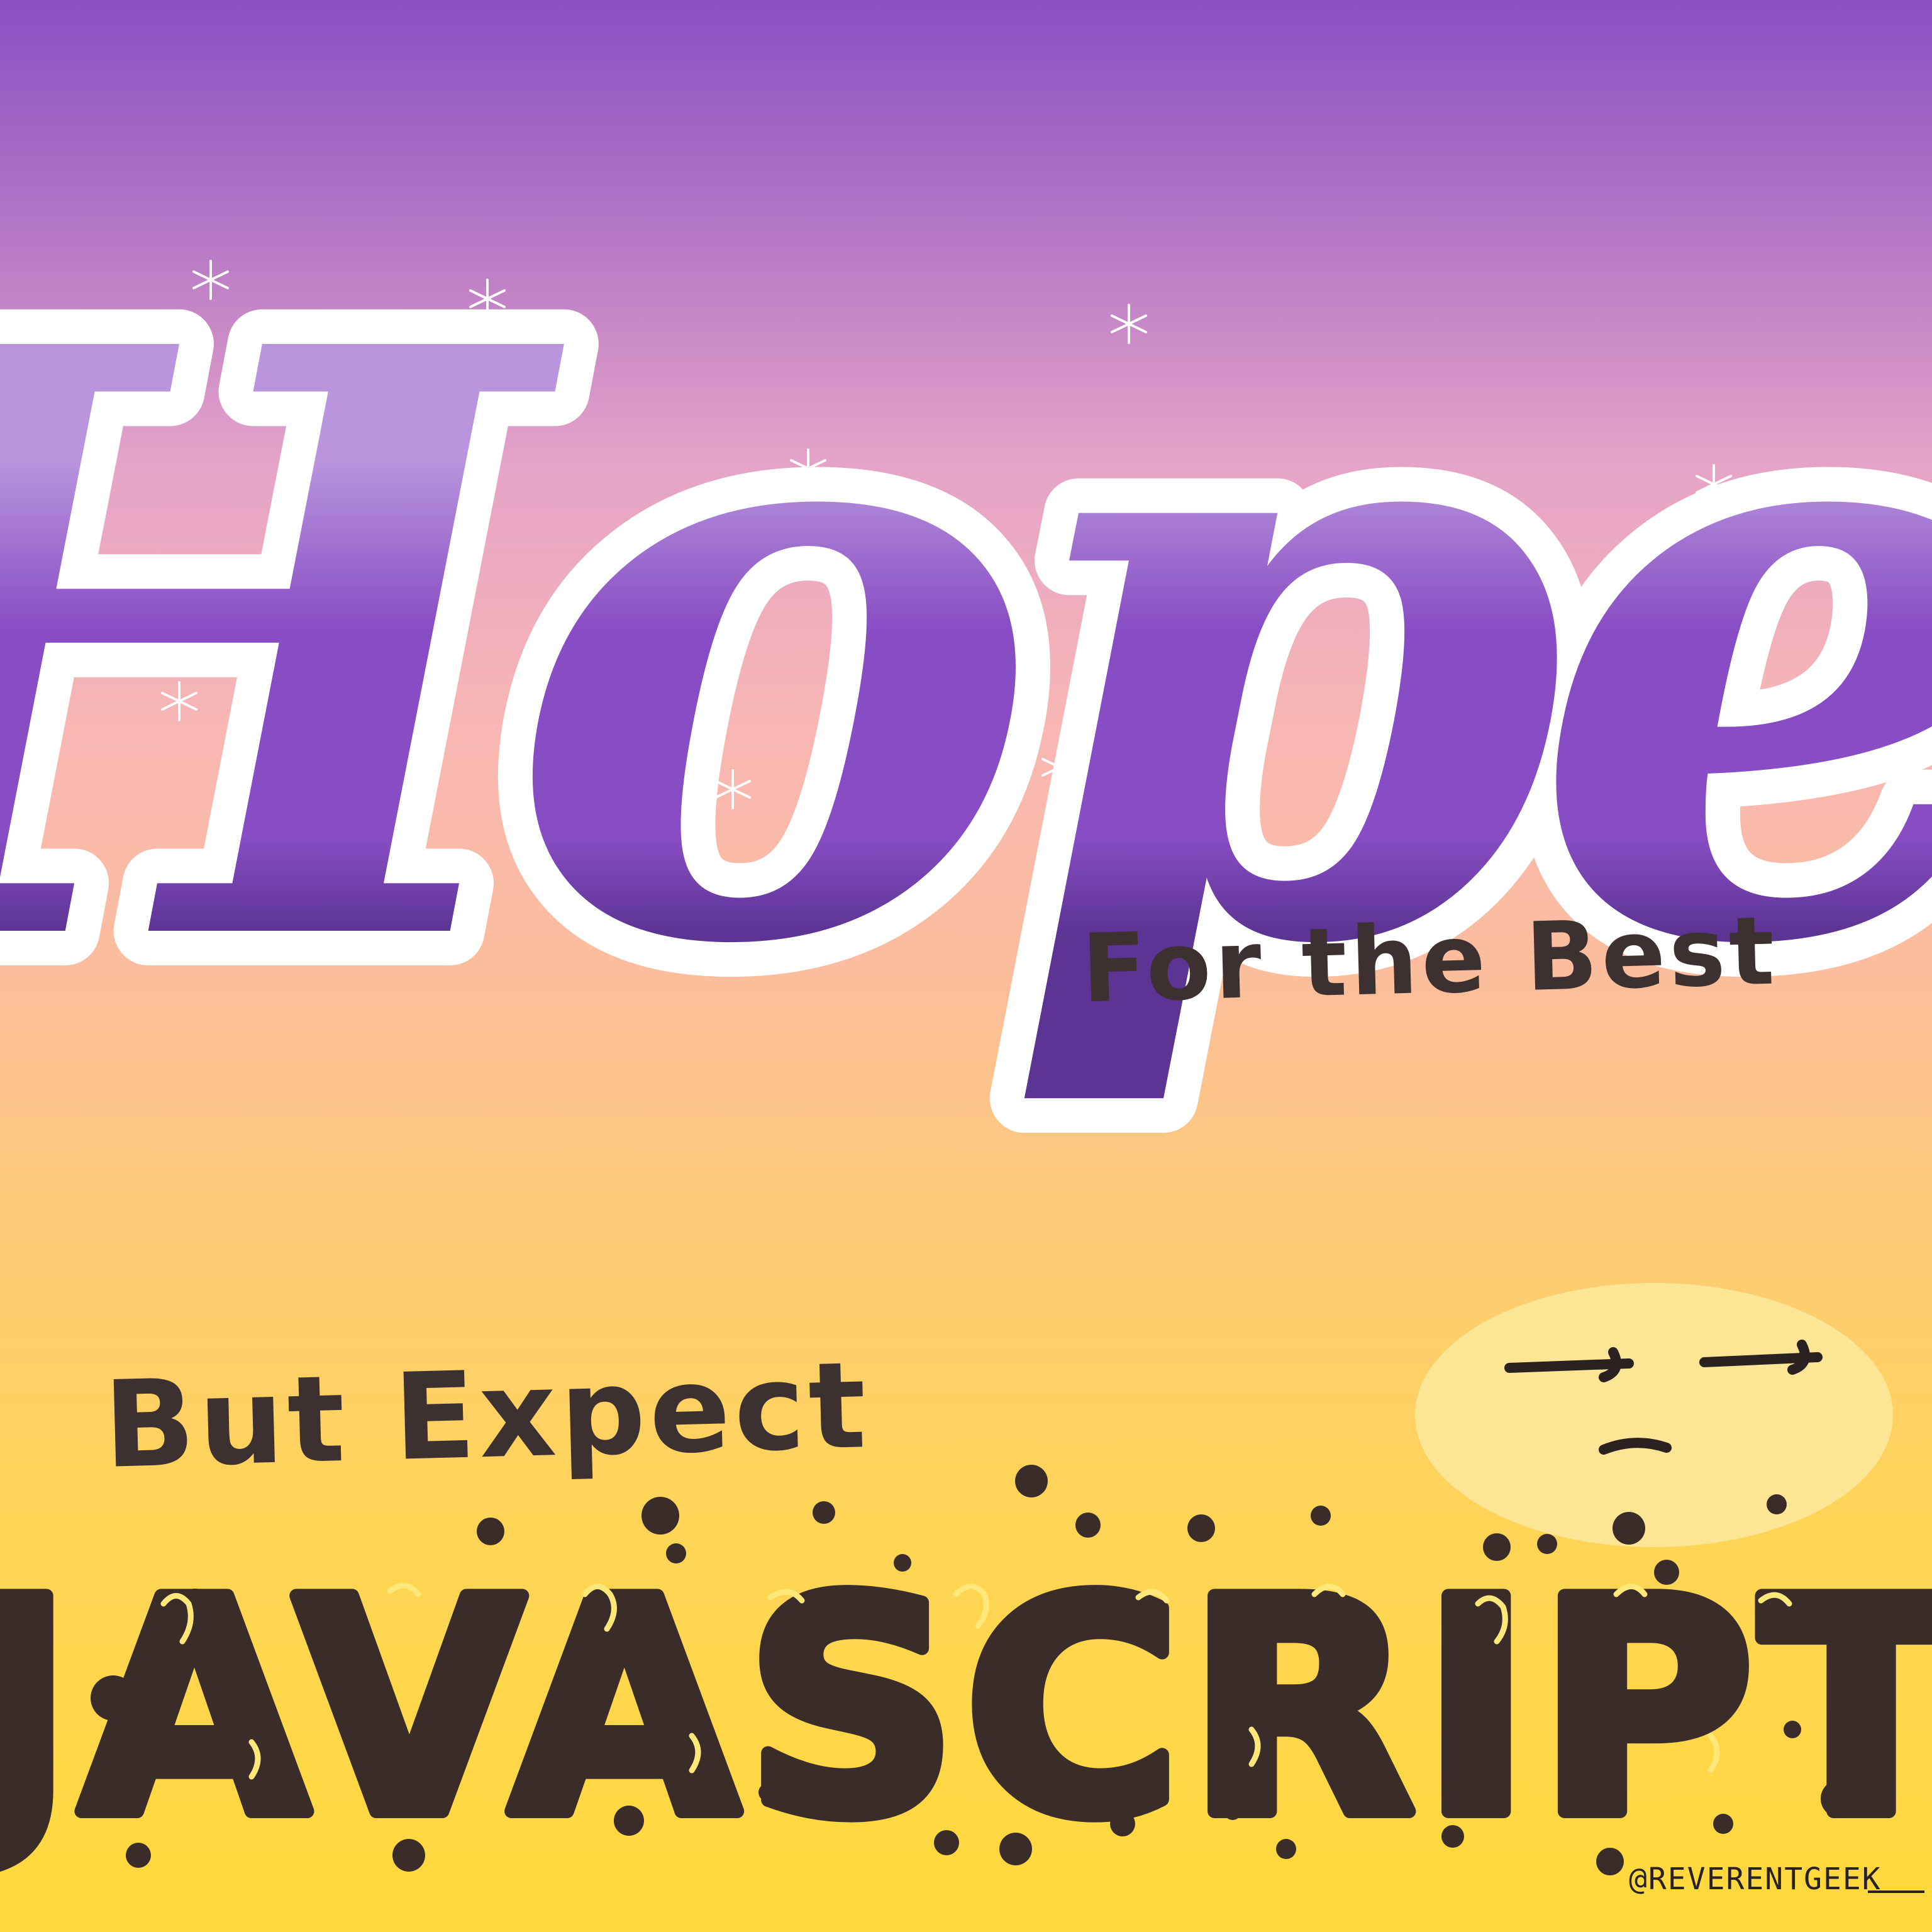  What do you see at coordinates (1755, 1879) in the screenshot?
I see `artist-credit: @REVERENTGEEK` at bounding box center [1755, 1879].